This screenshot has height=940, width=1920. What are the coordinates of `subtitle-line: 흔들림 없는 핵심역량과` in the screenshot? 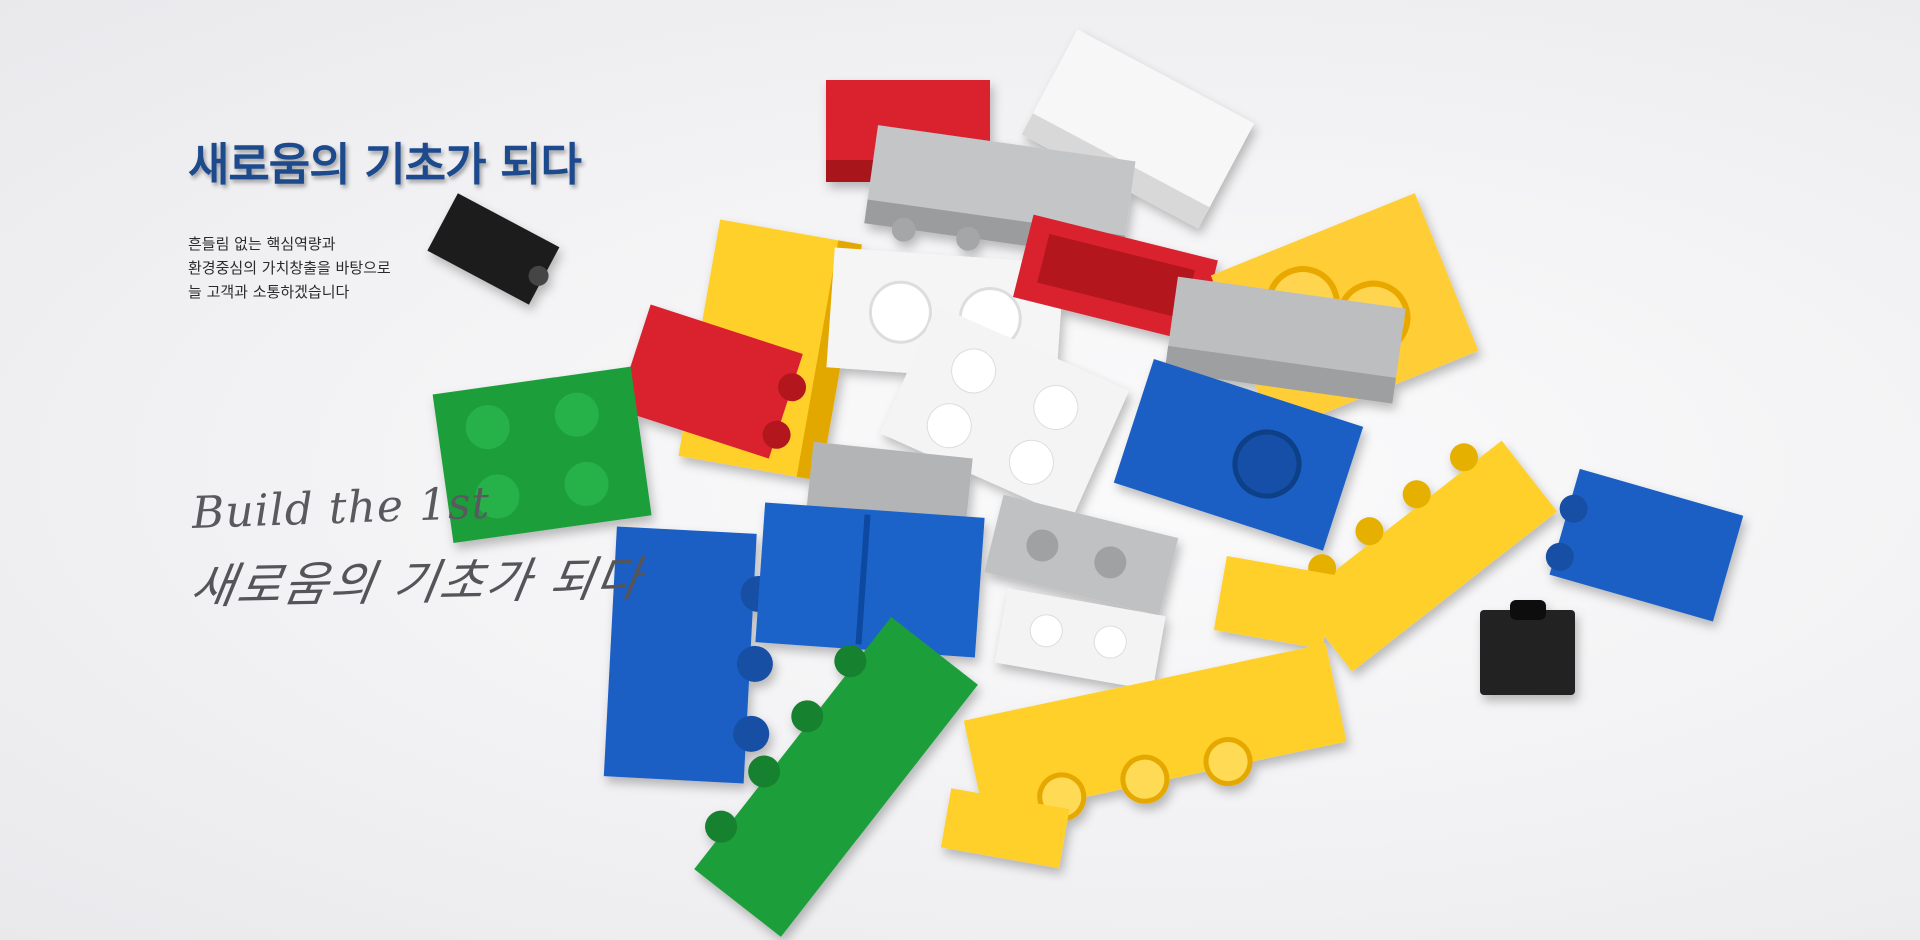 It's located at (262, 243).